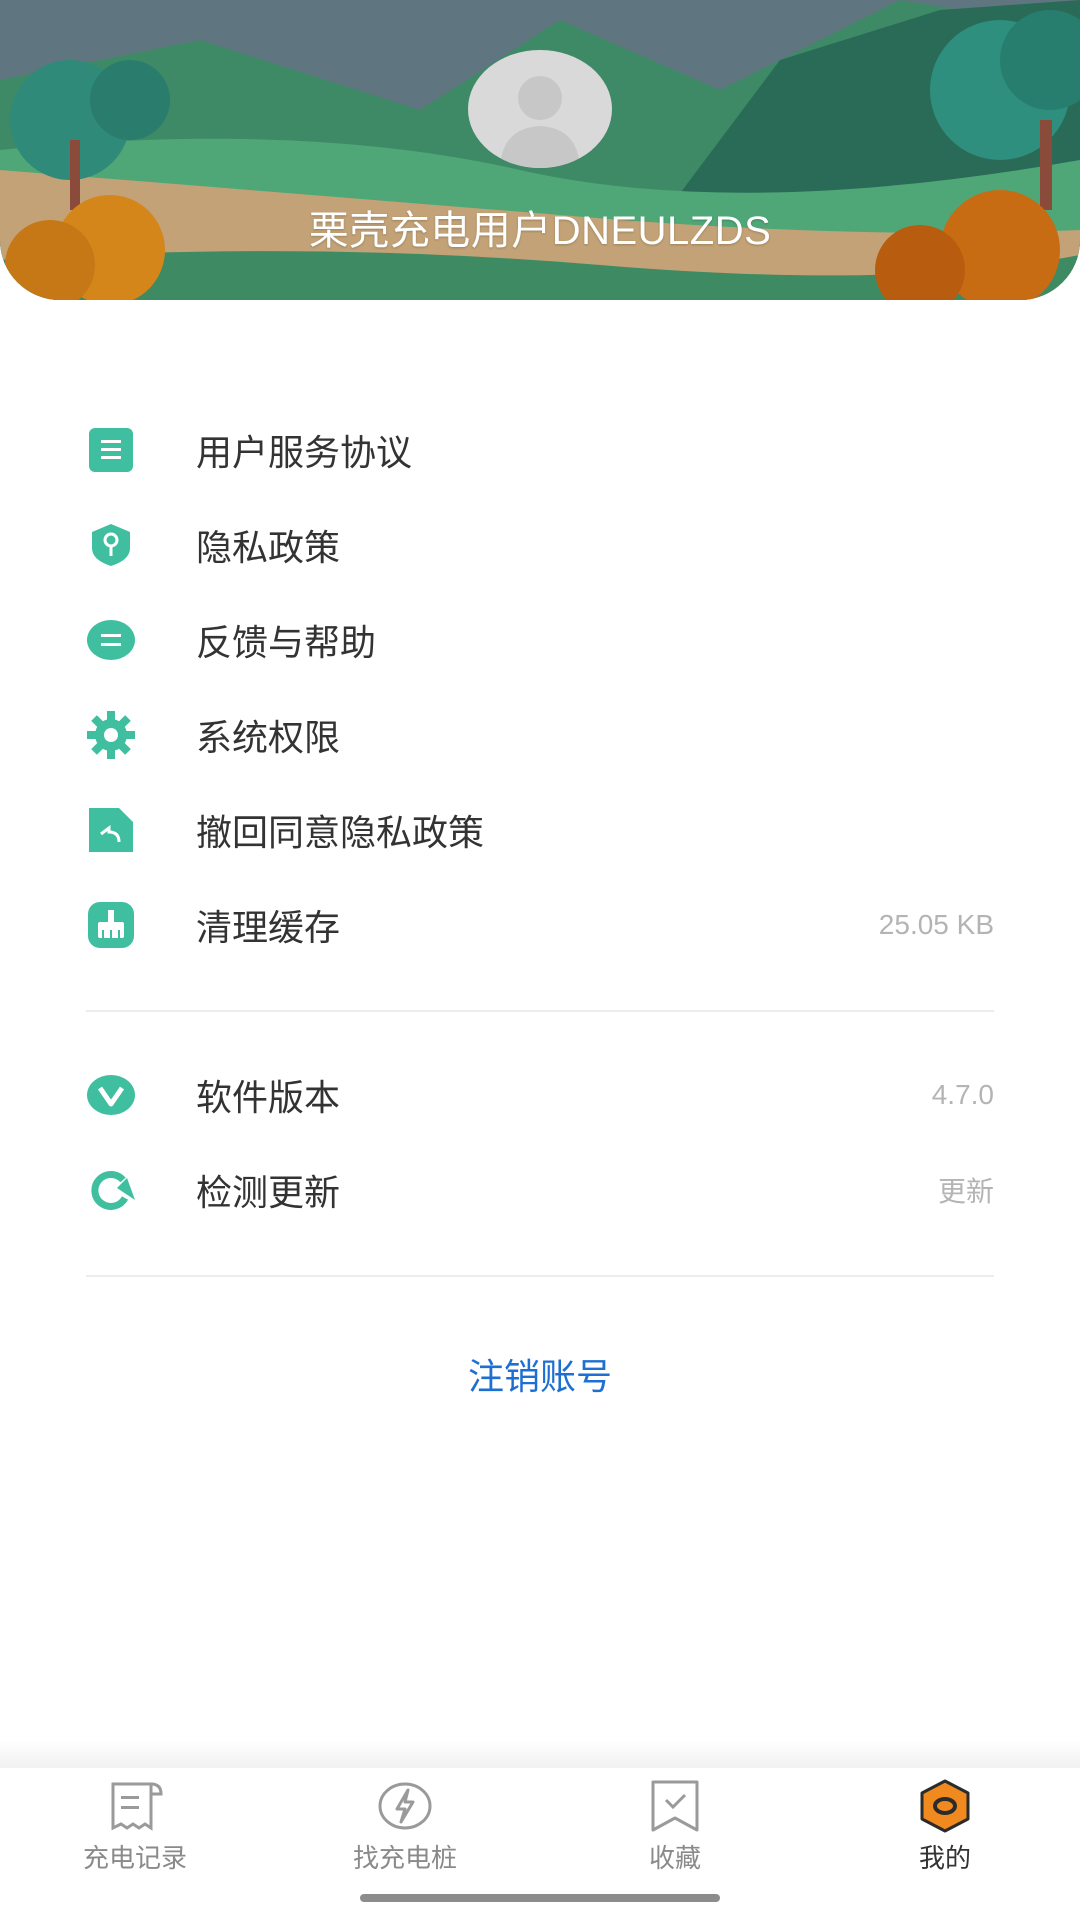 The height and width of the screenshot is (1920, 1080). What do you see at coordinates (268, 1193) in the screenshot?
I see `menu-label: 检测更新` at bounding box center [268, 1193].